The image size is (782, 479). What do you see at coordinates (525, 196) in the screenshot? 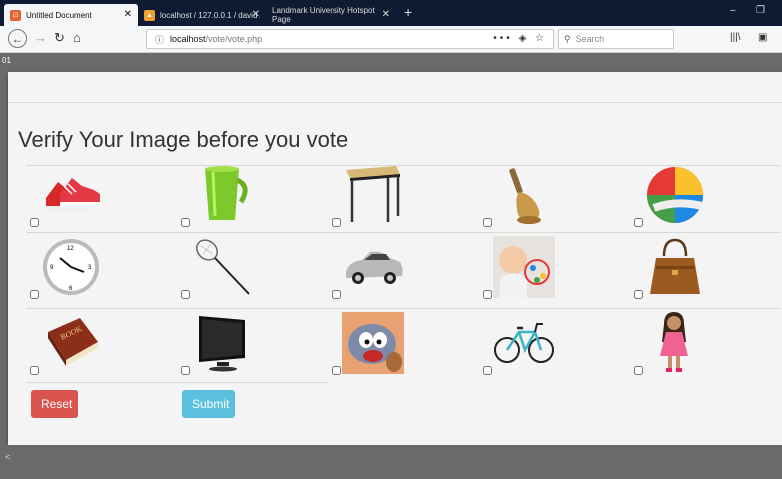
I see `bell-icon` at bounding box center [525, 196].